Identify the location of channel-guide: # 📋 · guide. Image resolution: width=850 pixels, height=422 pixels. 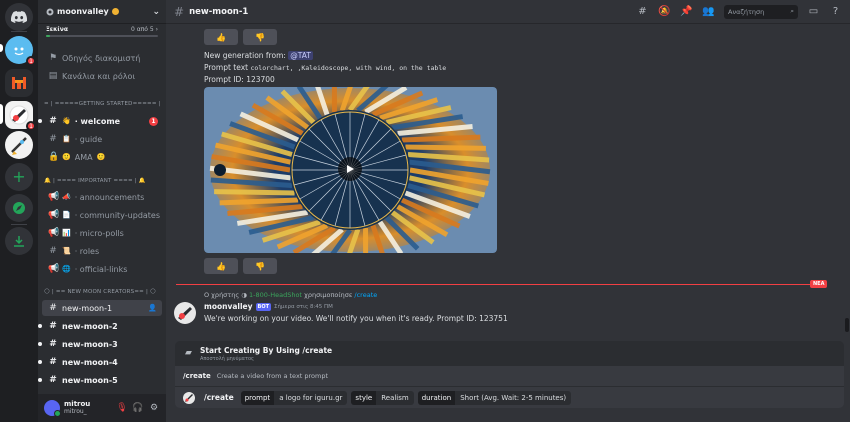
(102, 139).